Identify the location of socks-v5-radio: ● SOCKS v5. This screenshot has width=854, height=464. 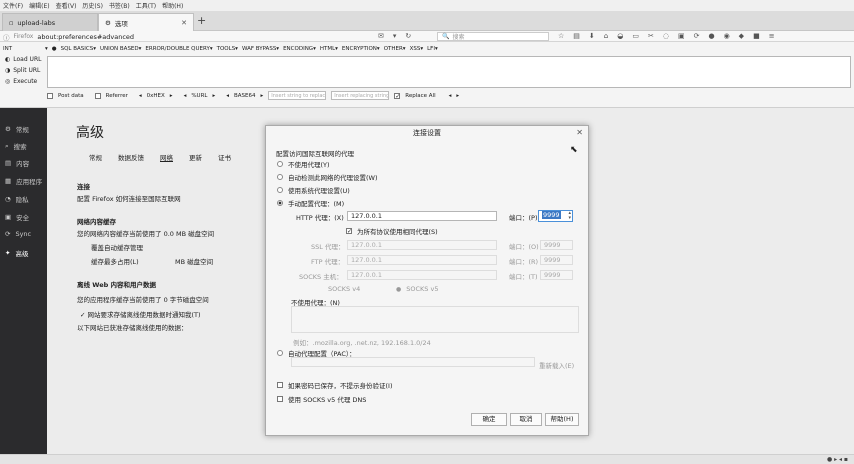
(417, 289).